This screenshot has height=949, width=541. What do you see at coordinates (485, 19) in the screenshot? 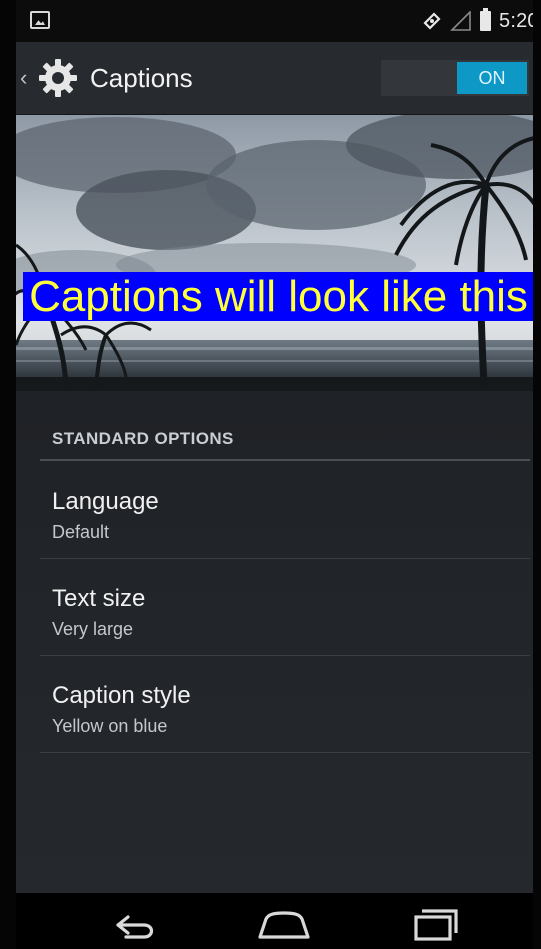
I see `battery-icon` at bounding box center [485, 19].